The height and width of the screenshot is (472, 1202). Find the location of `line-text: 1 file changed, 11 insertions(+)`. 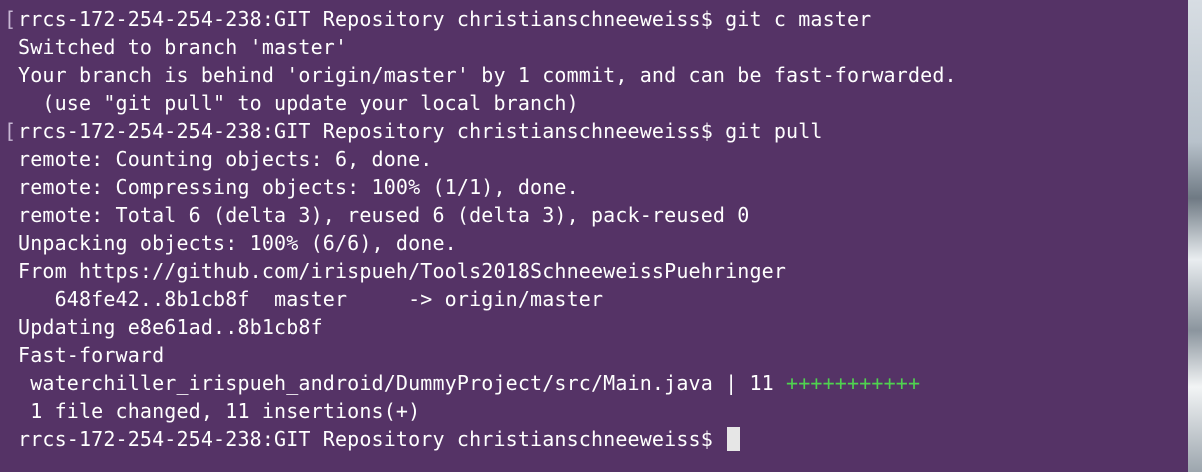

line-text: 1 file changed, 11 insertions(+) is located at coordinates (219, 411).